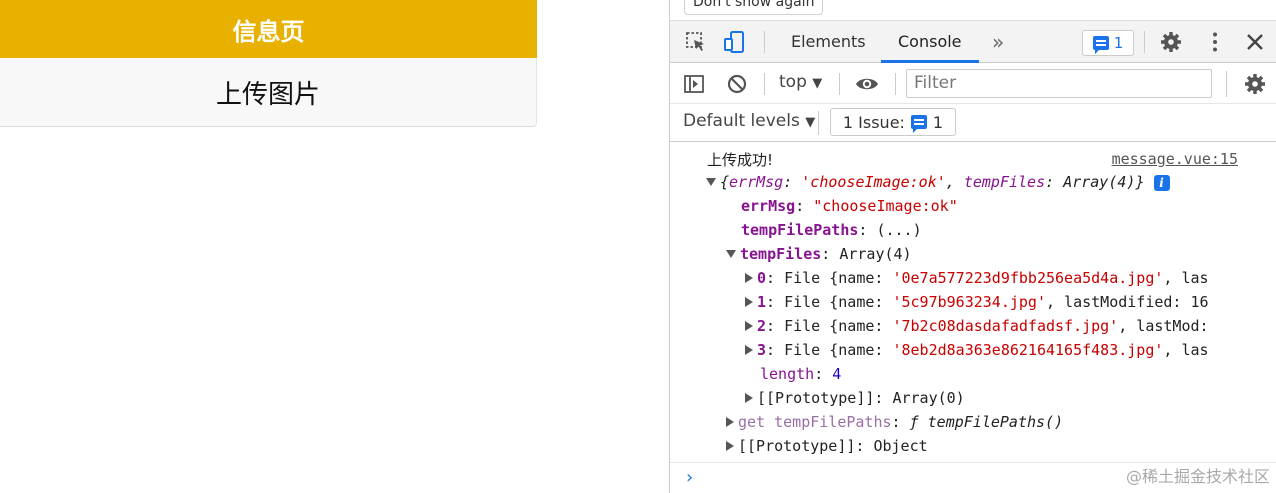 The height and width of the screenshot is (493, 1276). Describe the element at coordinates (1197, 476) in the screenshot. I see `watermark: @稀土掘金技术社区` at that location.